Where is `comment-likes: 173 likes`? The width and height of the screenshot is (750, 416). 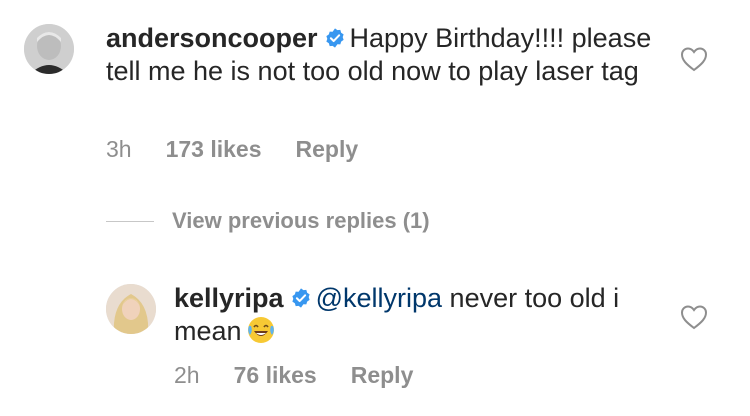
comment-likes: 173 likes is located at coordinates (214, 149).